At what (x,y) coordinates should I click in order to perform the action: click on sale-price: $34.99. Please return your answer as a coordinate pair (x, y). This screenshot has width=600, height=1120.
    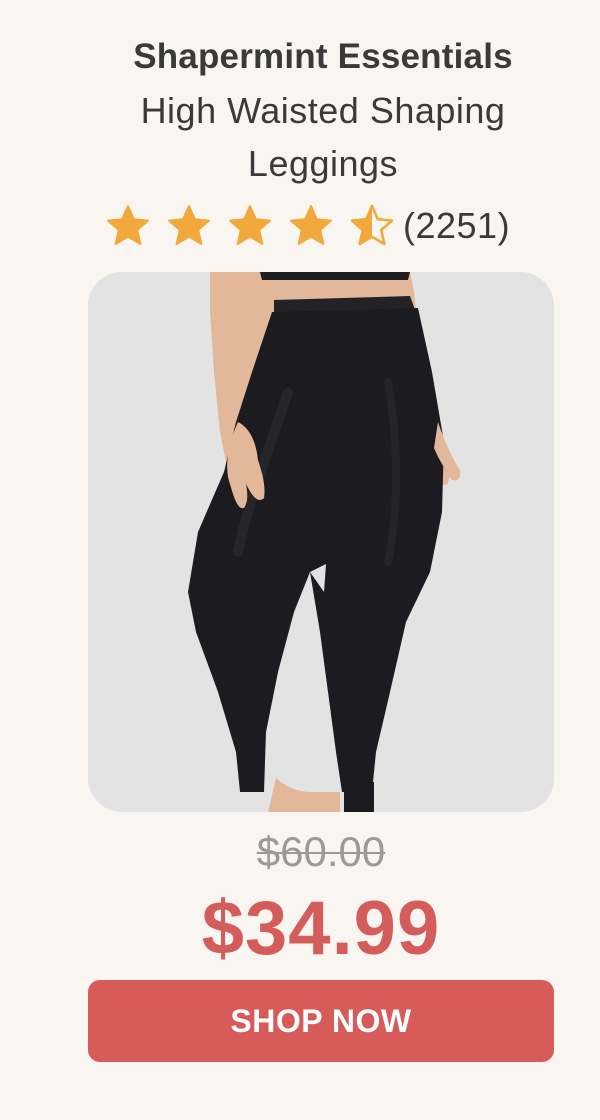
    Looking at the image, I should click on (321, 928).